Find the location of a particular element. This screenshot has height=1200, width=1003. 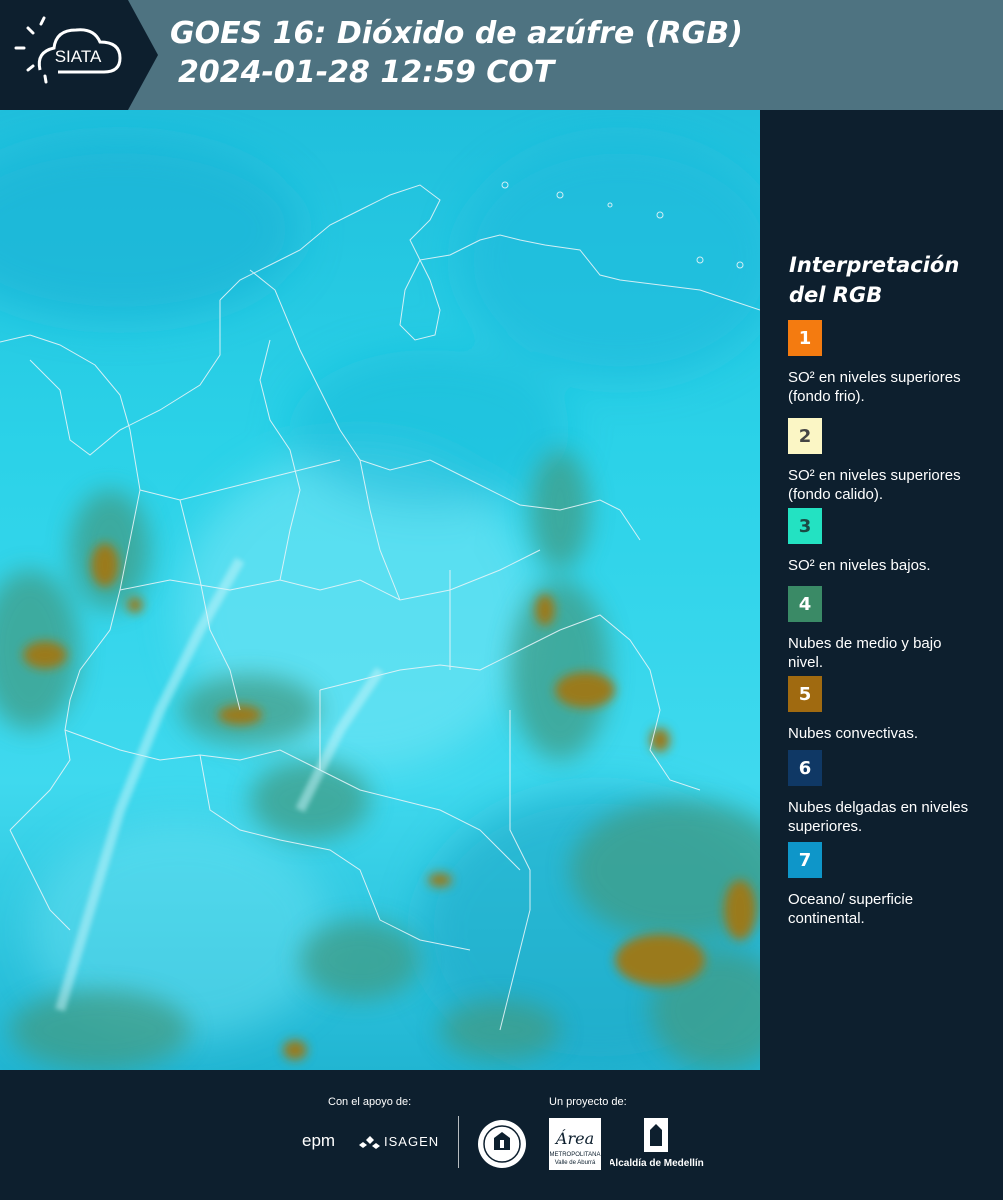

siata-logo-panel: SIATA is located at coordinates (79, 55).